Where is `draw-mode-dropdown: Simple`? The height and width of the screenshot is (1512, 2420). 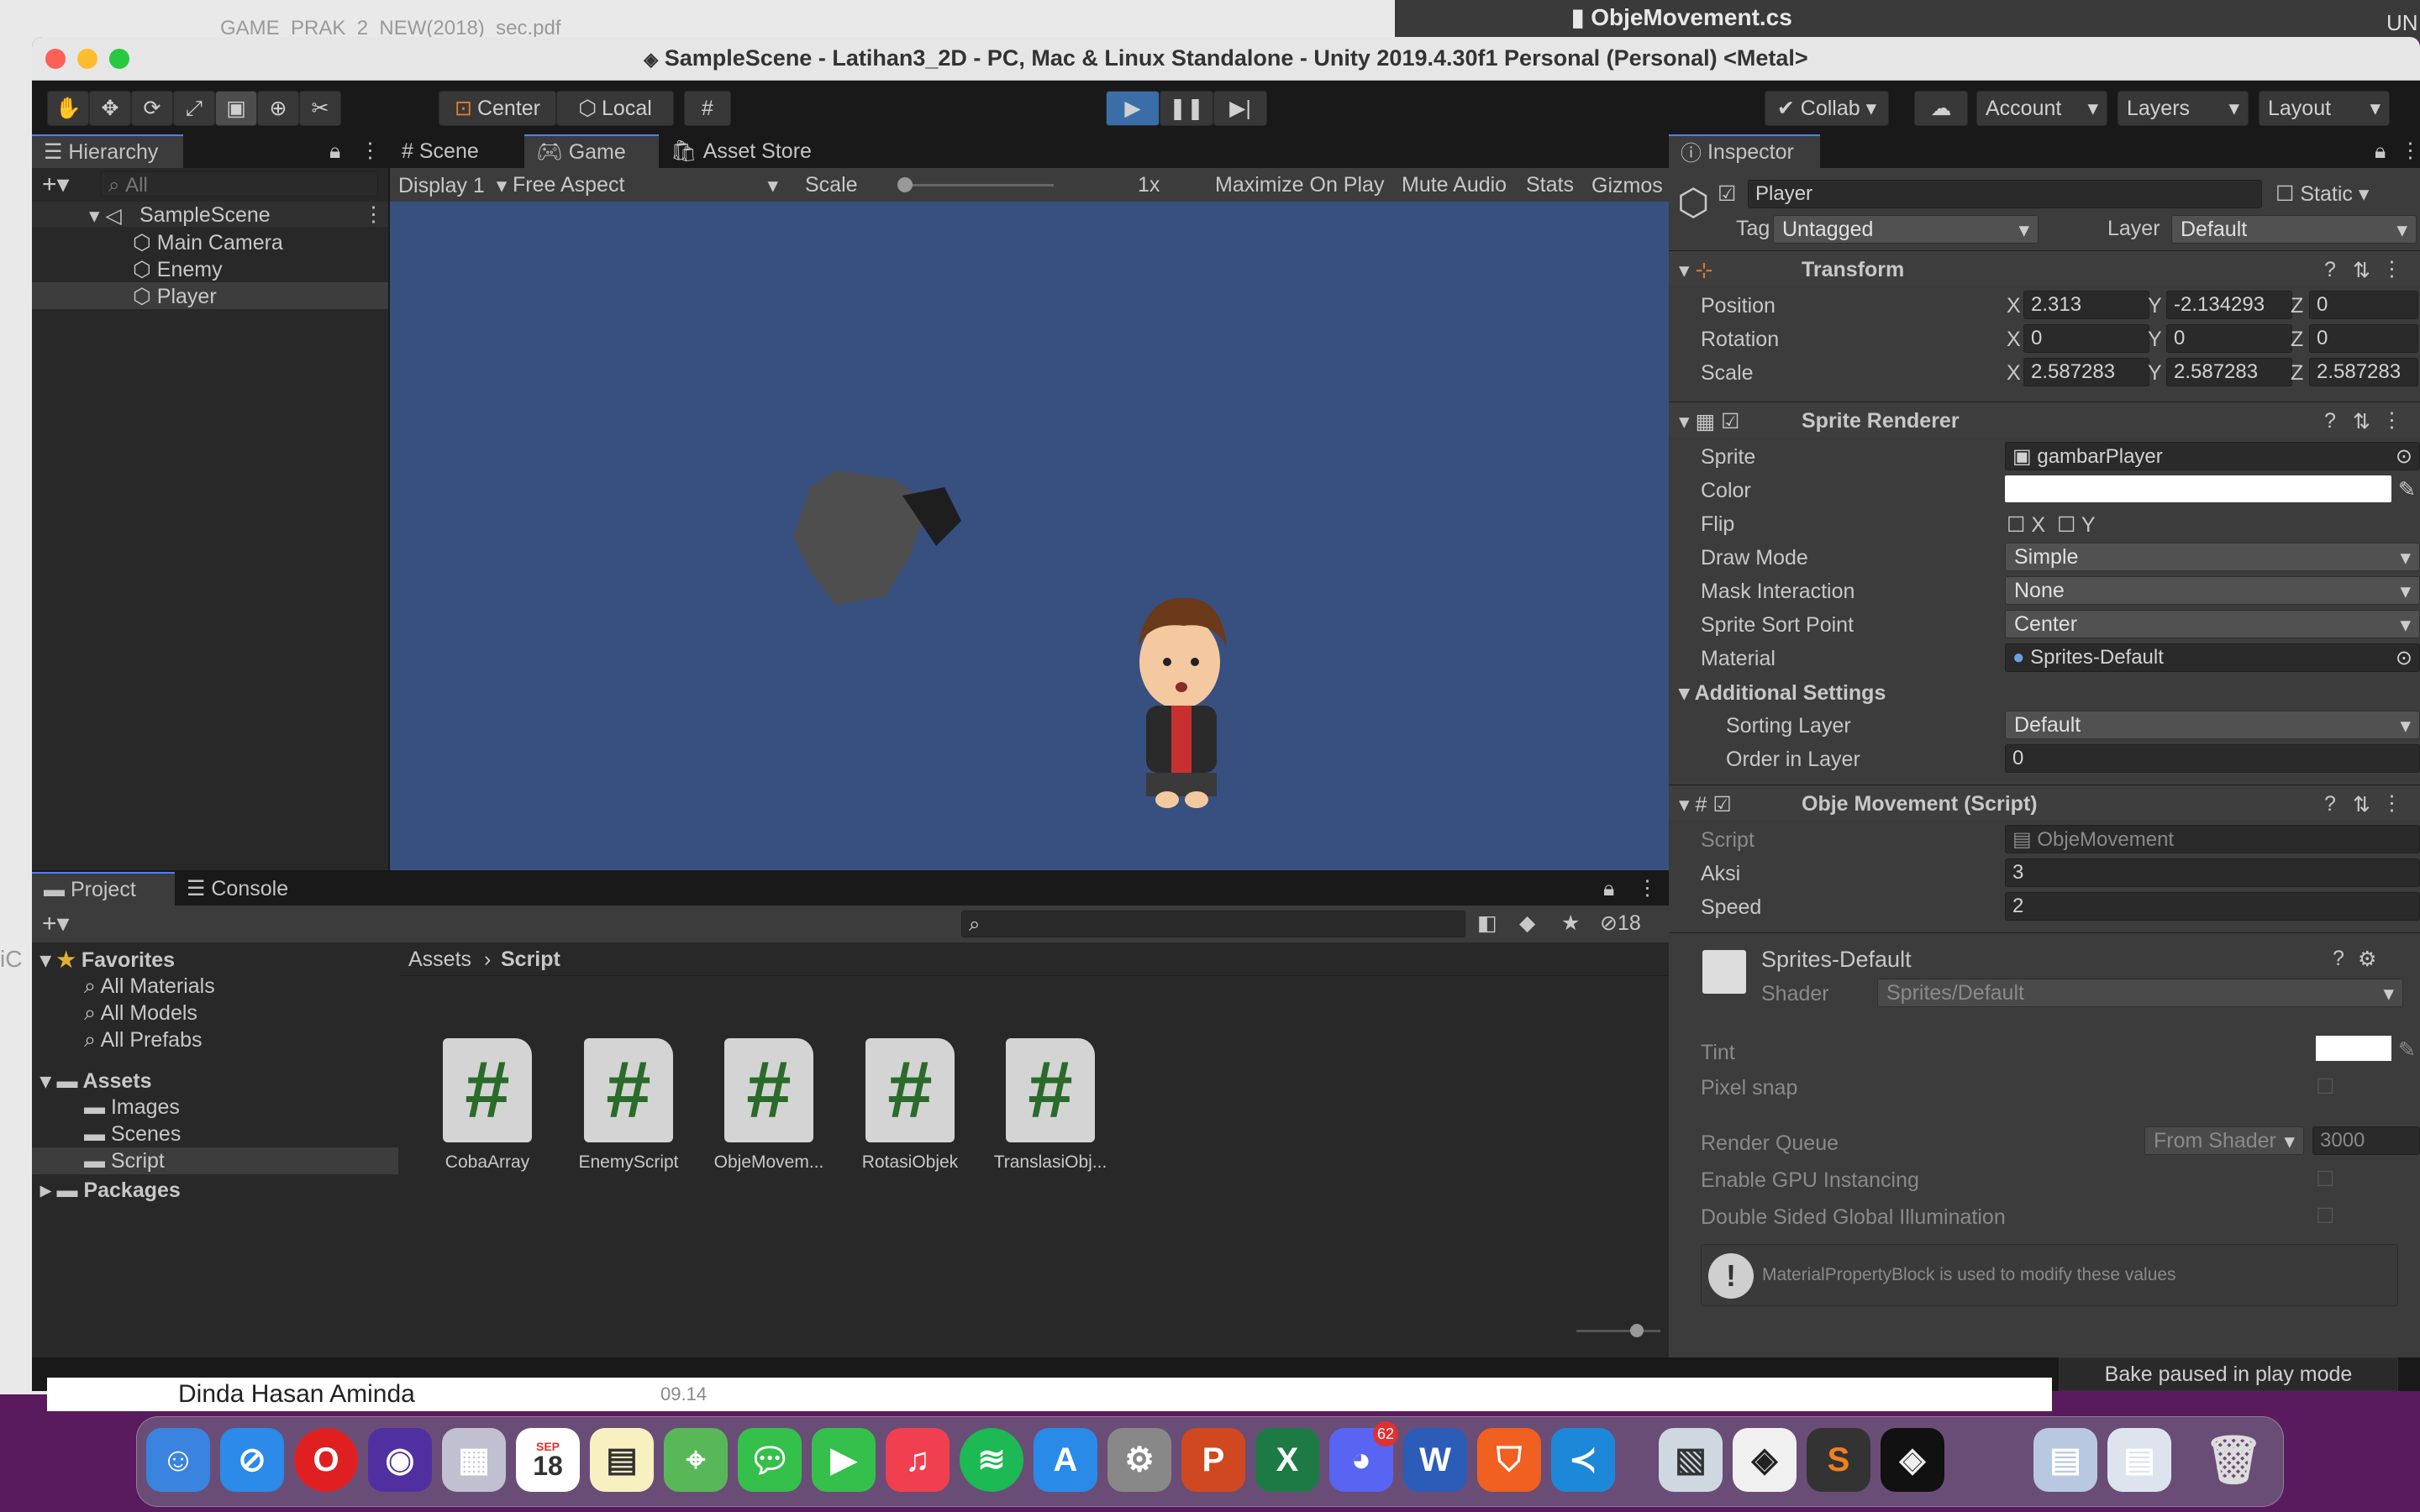
draw-mode-dropdown: Simple is located at coordinates (2212, 557).